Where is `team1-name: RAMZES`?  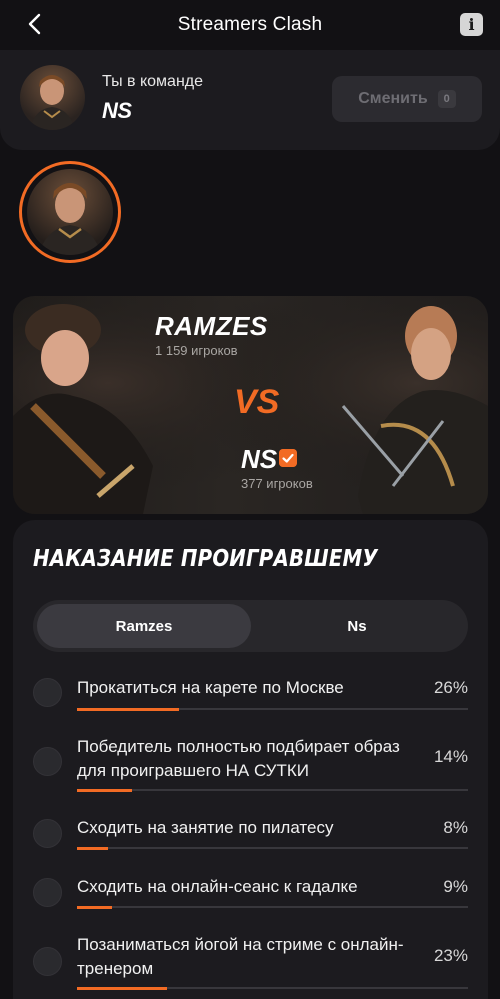 team1-name: RAMZES is located at coordinates (211, 326).